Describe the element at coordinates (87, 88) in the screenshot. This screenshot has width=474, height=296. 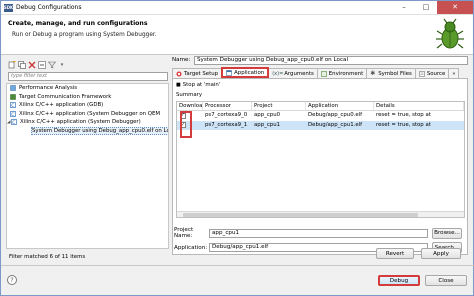
I see `tree-item-performance-analysis: Performance Analysis` at that location.